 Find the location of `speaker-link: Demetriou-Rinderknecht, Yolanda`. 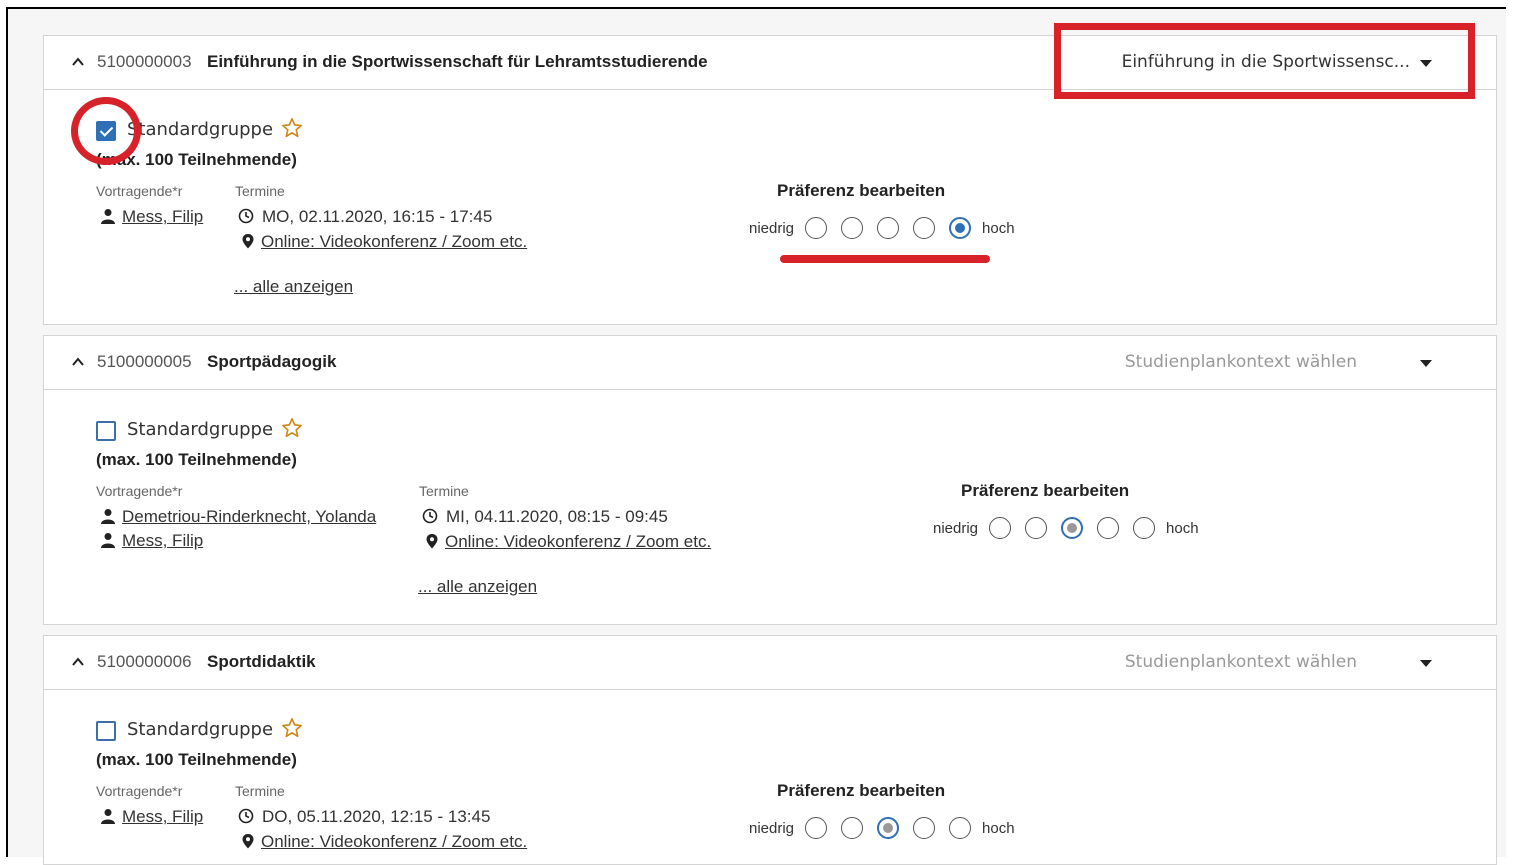

speaker-link: Demetriou-Rinderknecht, Yolanda is located at coordinates (238, 517).